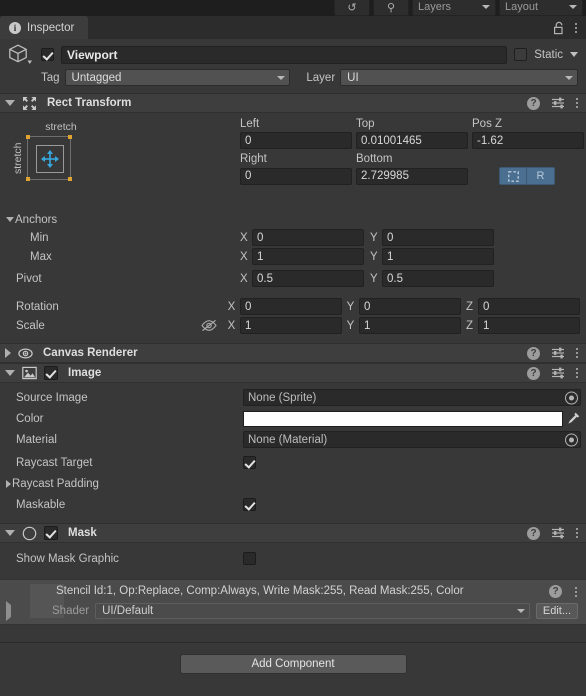 The image size is (586, 696). I want to click on component-header-rect-transform: Rect Transform ?, so click(293, 103).